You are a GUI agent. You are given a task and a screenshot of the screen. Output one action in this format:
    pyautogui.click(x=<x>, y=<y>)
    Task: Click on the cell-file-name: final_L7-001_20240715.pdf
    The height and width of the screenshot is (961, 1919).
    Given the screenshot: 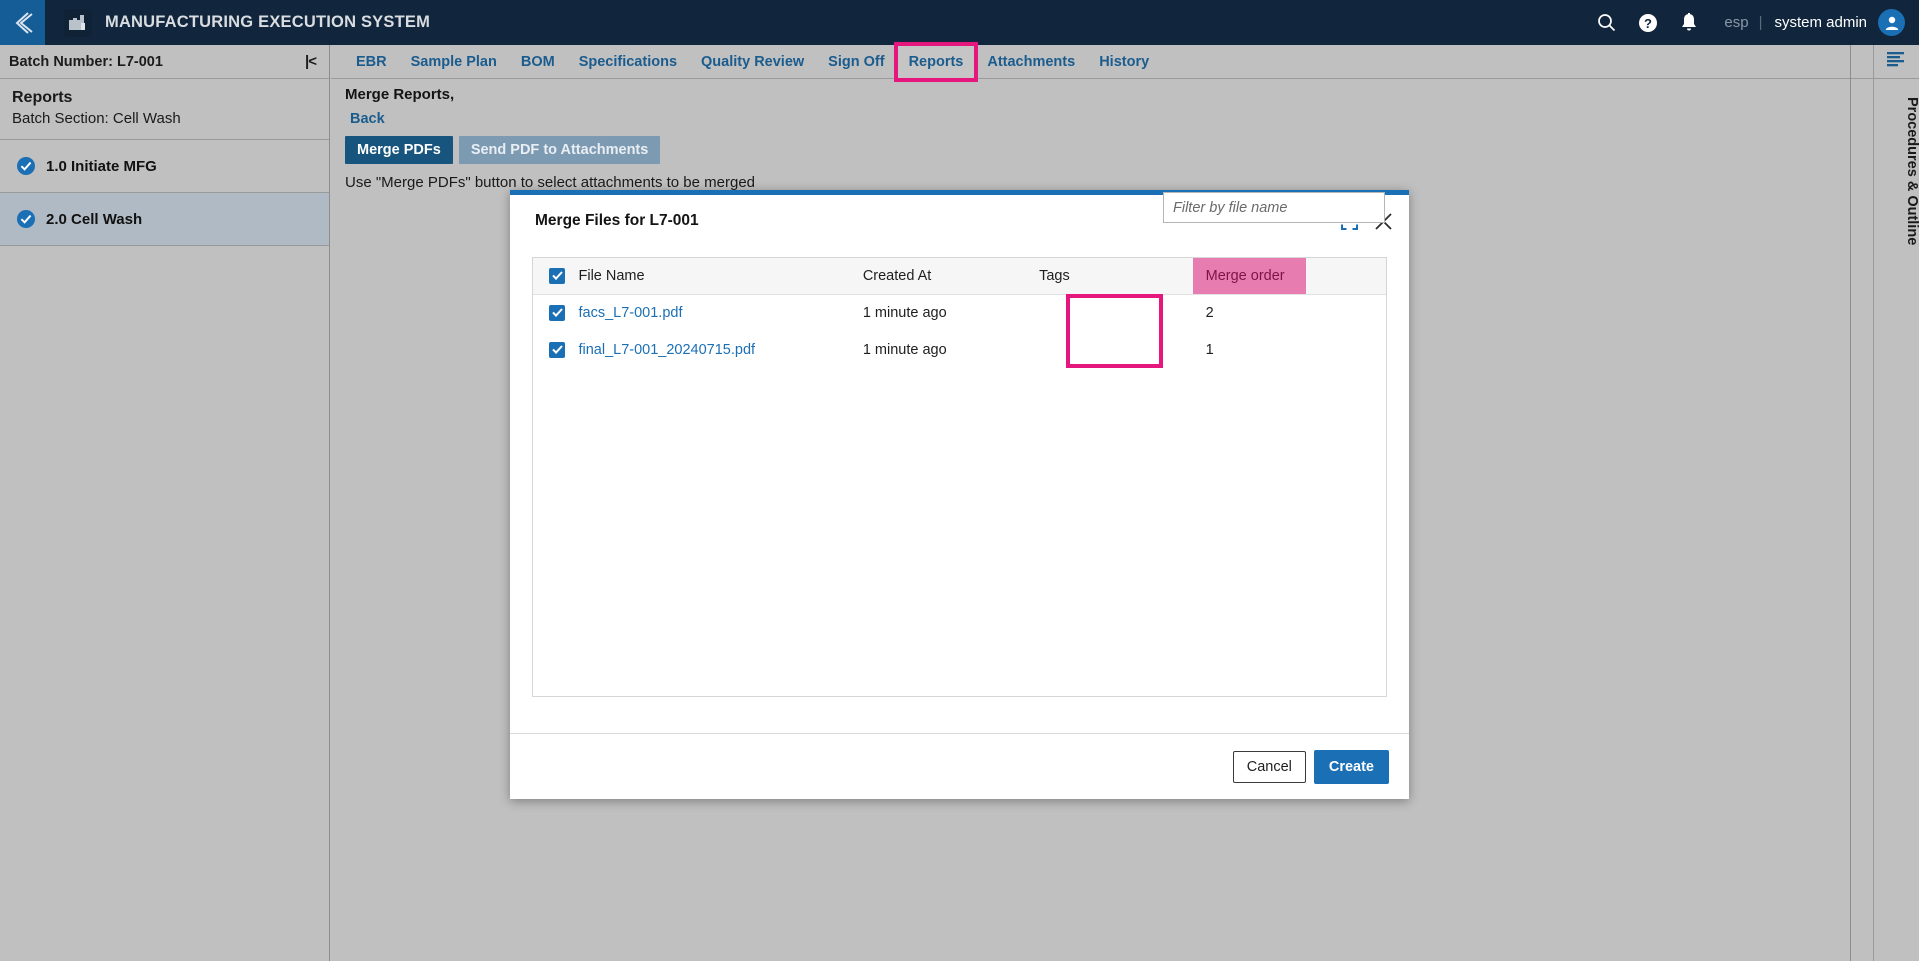 What is the action you would take?
    pyautogui.click(x=720, y=349)
    